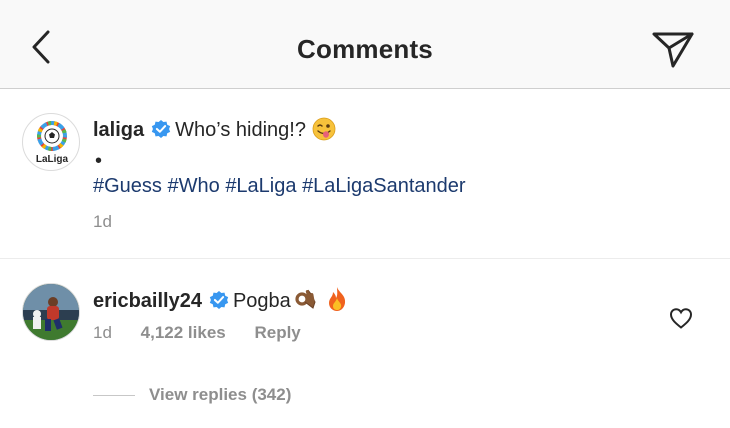 Image resolution: width=730 pixels, height=428 pixels. What do you see at coordinates (323, 129) in the screenshot?
I see `winking-face-with-tongue-icon` at bounding box center [323, 129].